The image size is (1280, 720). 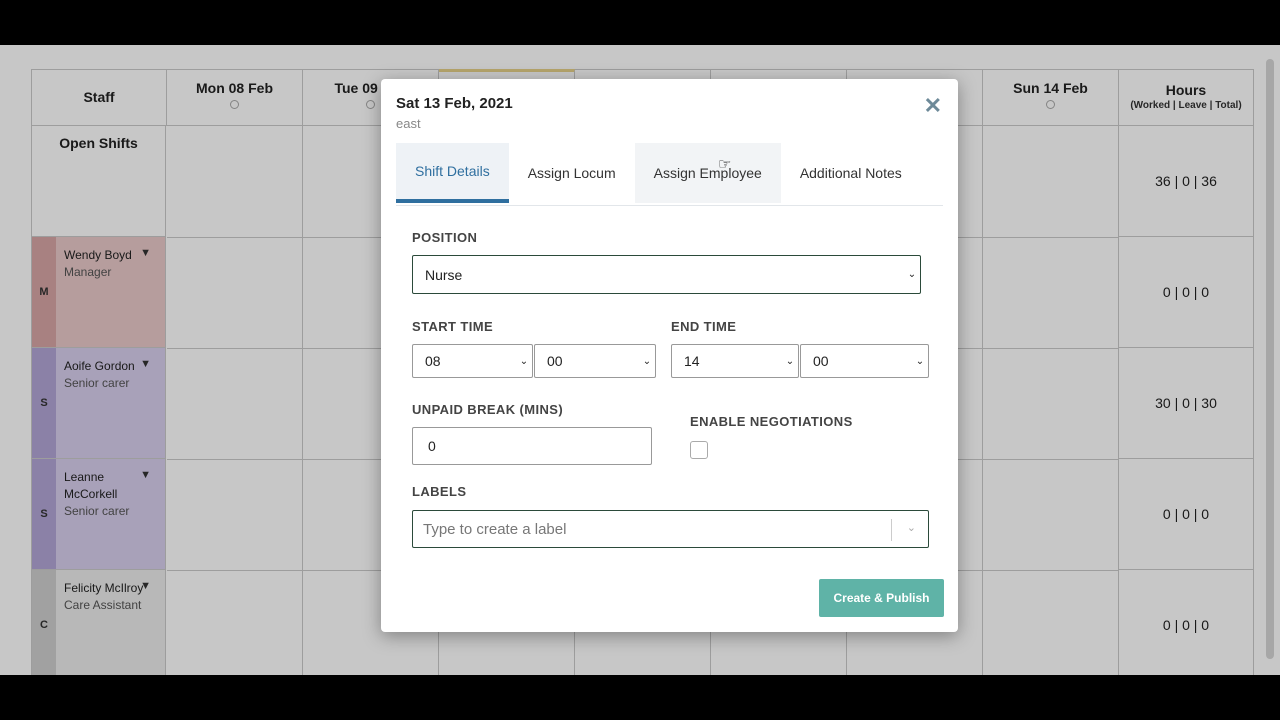 What do you see at coordinates (454, 103) in the screenshot?
I see `modal-title: Sat 13 Feb, 2021` at bounding box center [454, 103].